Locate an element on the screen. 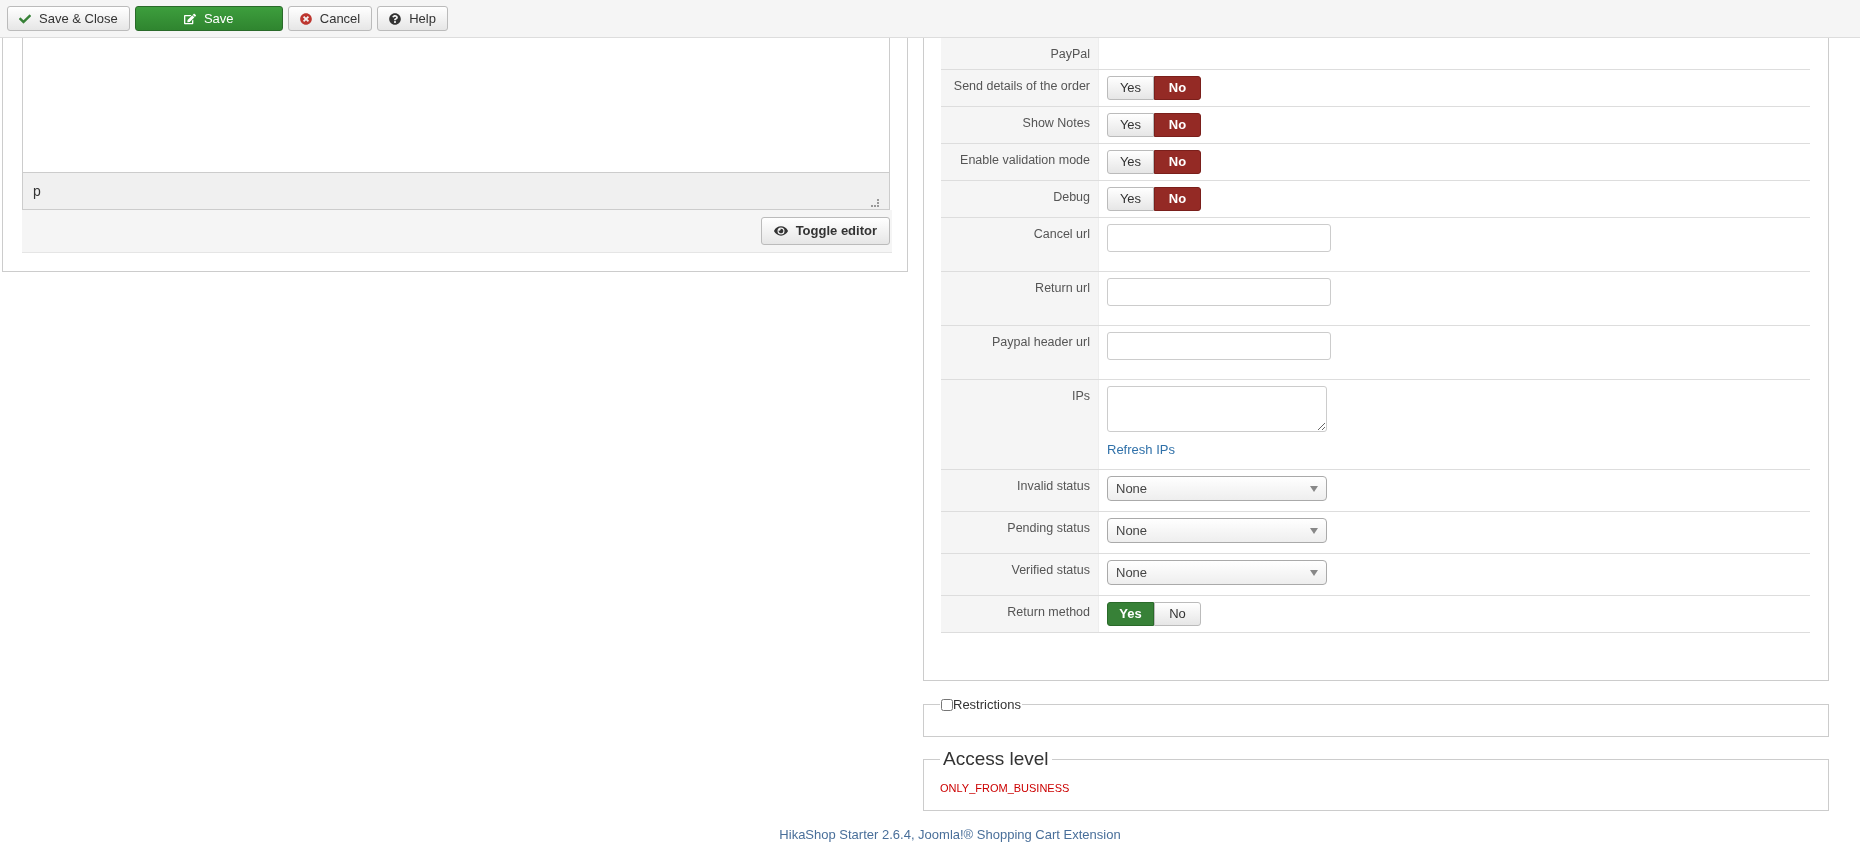 This screenshot has height=865, width=1860. footer-text: HikaShop Starter 2.6.4, Joomla!® Shopping Cart Extension is located at coordinates (950, 835).